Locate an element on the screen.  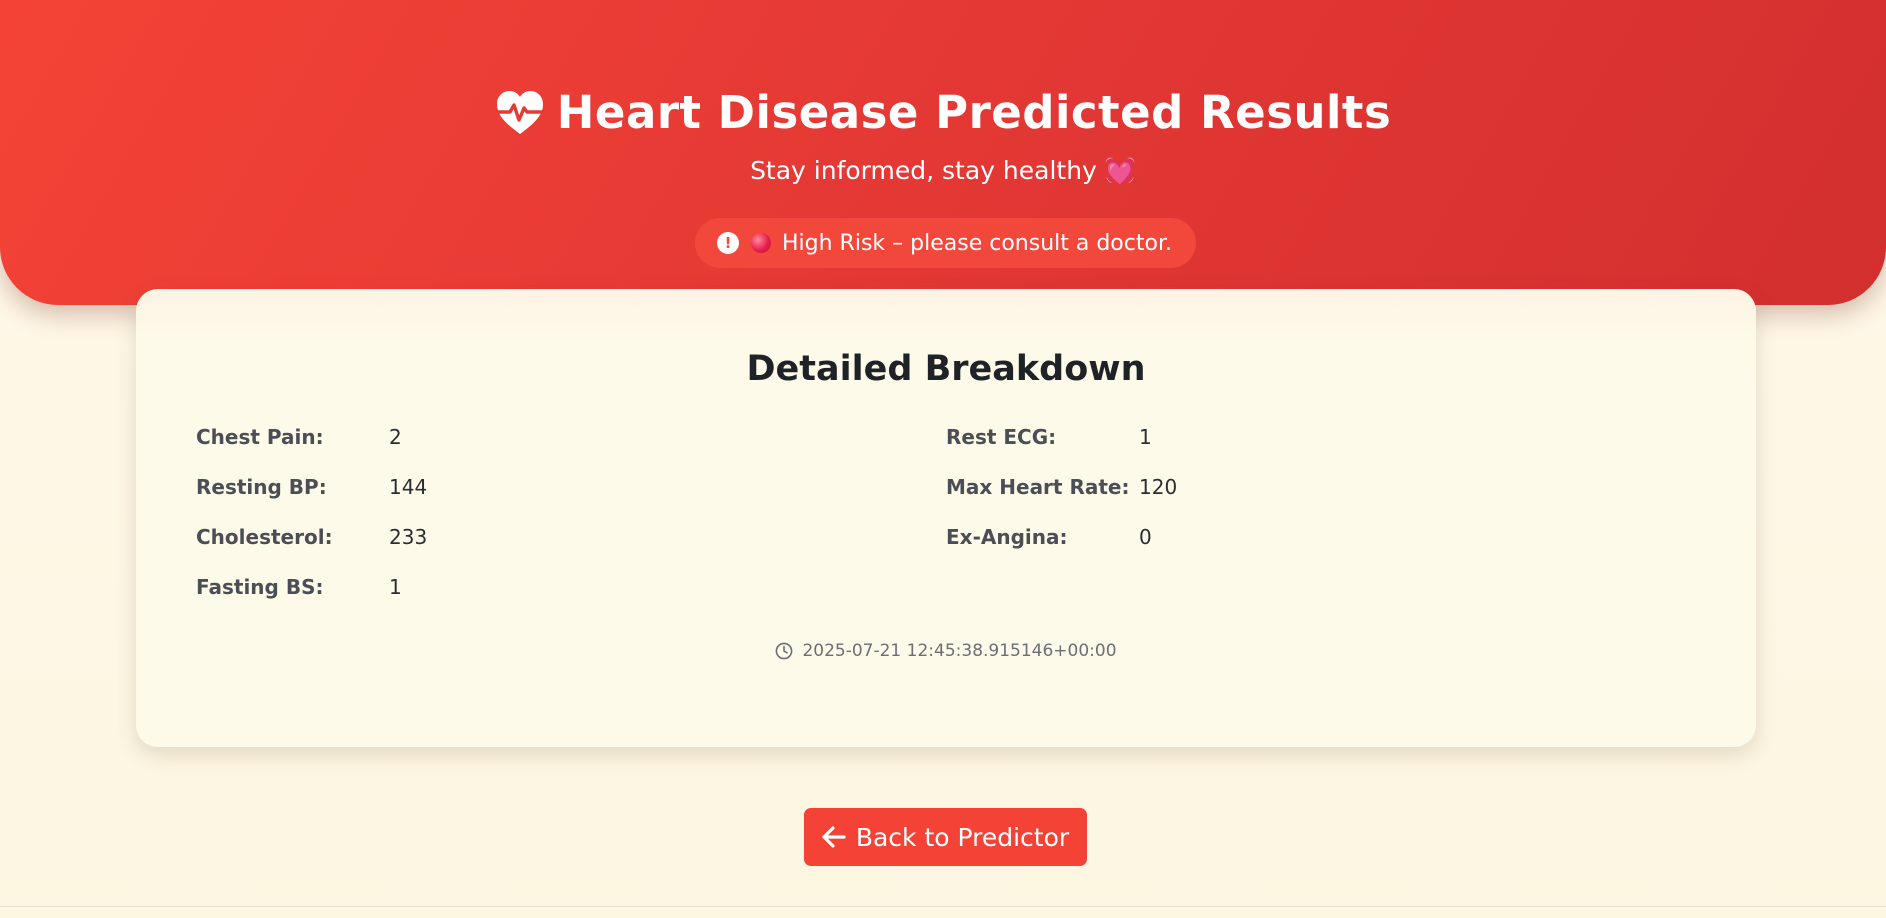
field-cholesterol: Cholesterol: 233 is located at coordinates (311, 537).